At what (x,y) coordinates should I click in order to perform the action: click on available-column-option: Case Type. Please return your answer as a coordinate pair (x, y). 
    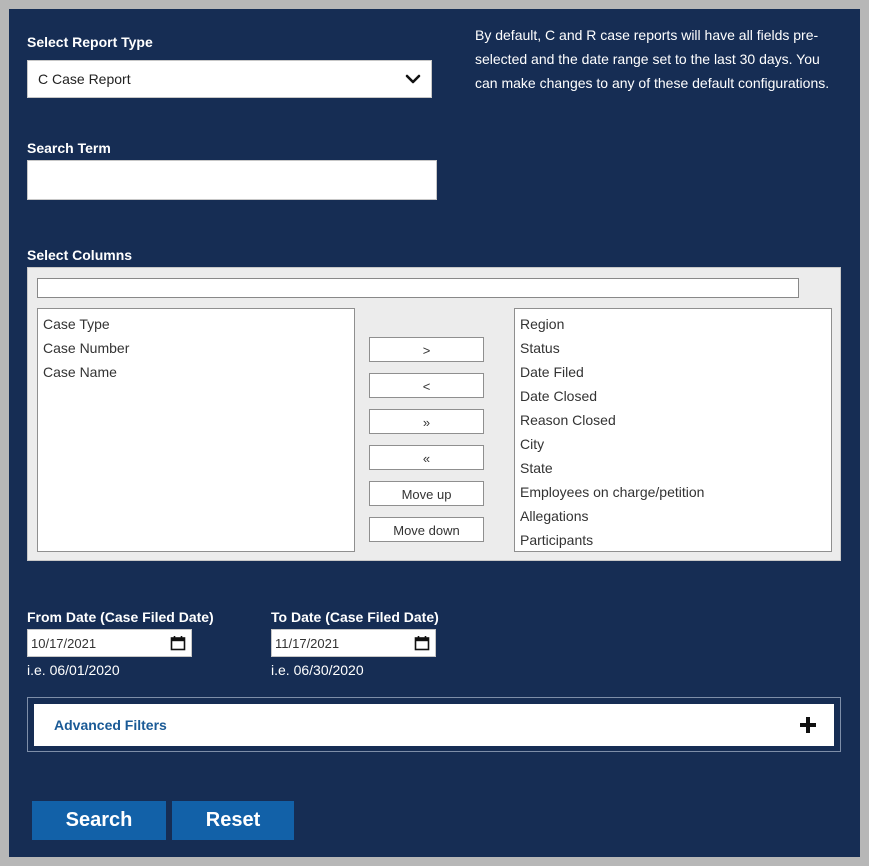
    Looking at the image, I should click on (196, 324).